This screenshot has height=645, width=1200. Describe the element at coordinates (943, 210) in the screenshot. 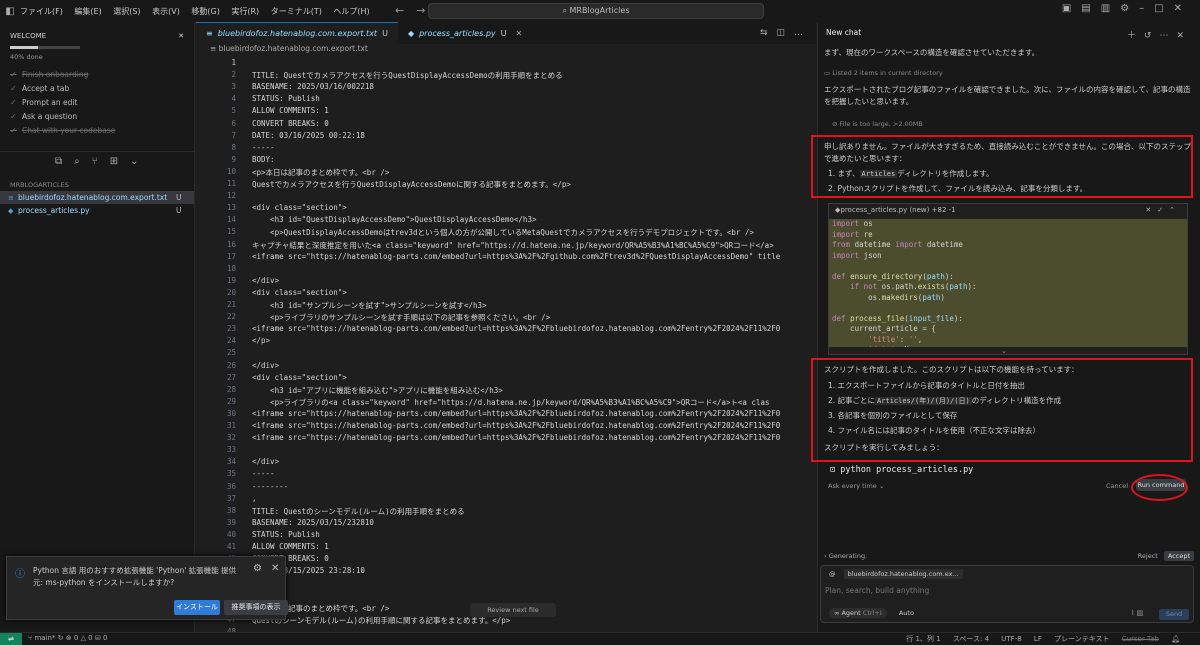

I see `code-diff-stat: +82 -1` at that location.